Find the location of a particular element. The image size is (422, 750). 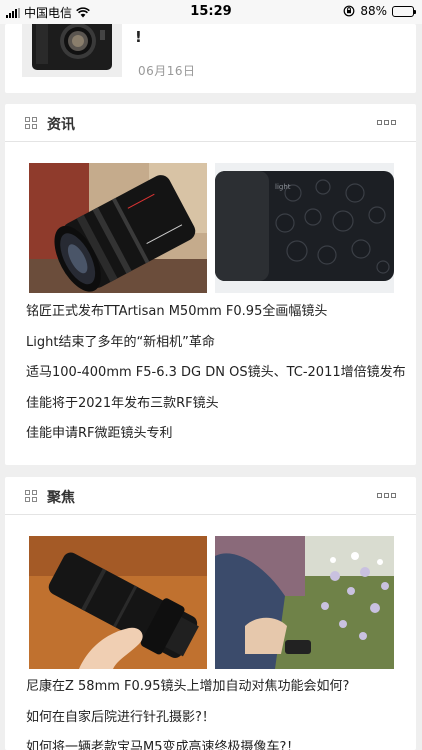

news-image-lens is located at coordinates (118, 228).